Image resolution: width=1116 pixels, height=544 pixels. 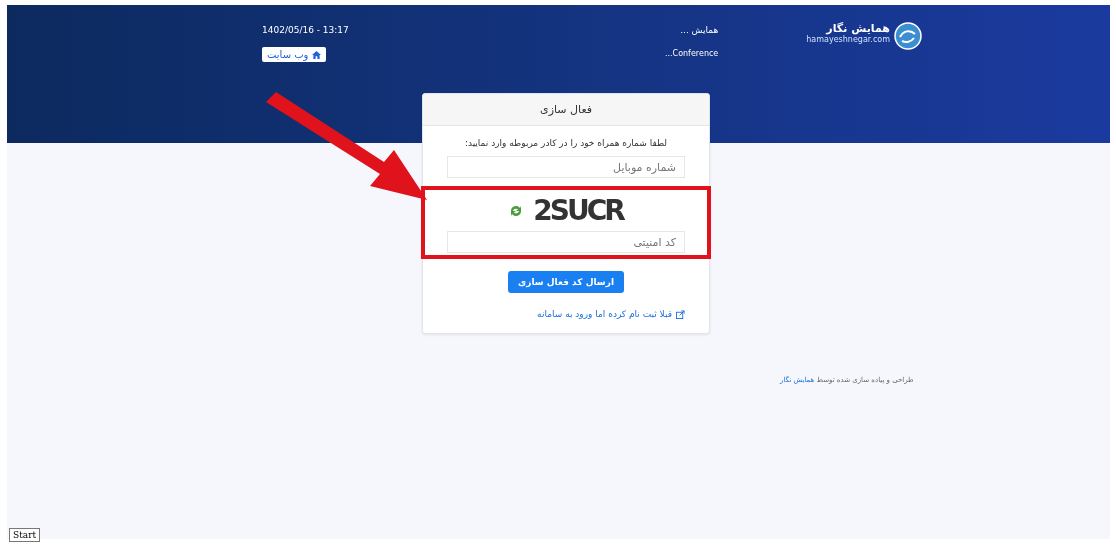 I want to click on date-time: 1402/05/16 - 13:17, so click(x=305, y=30).